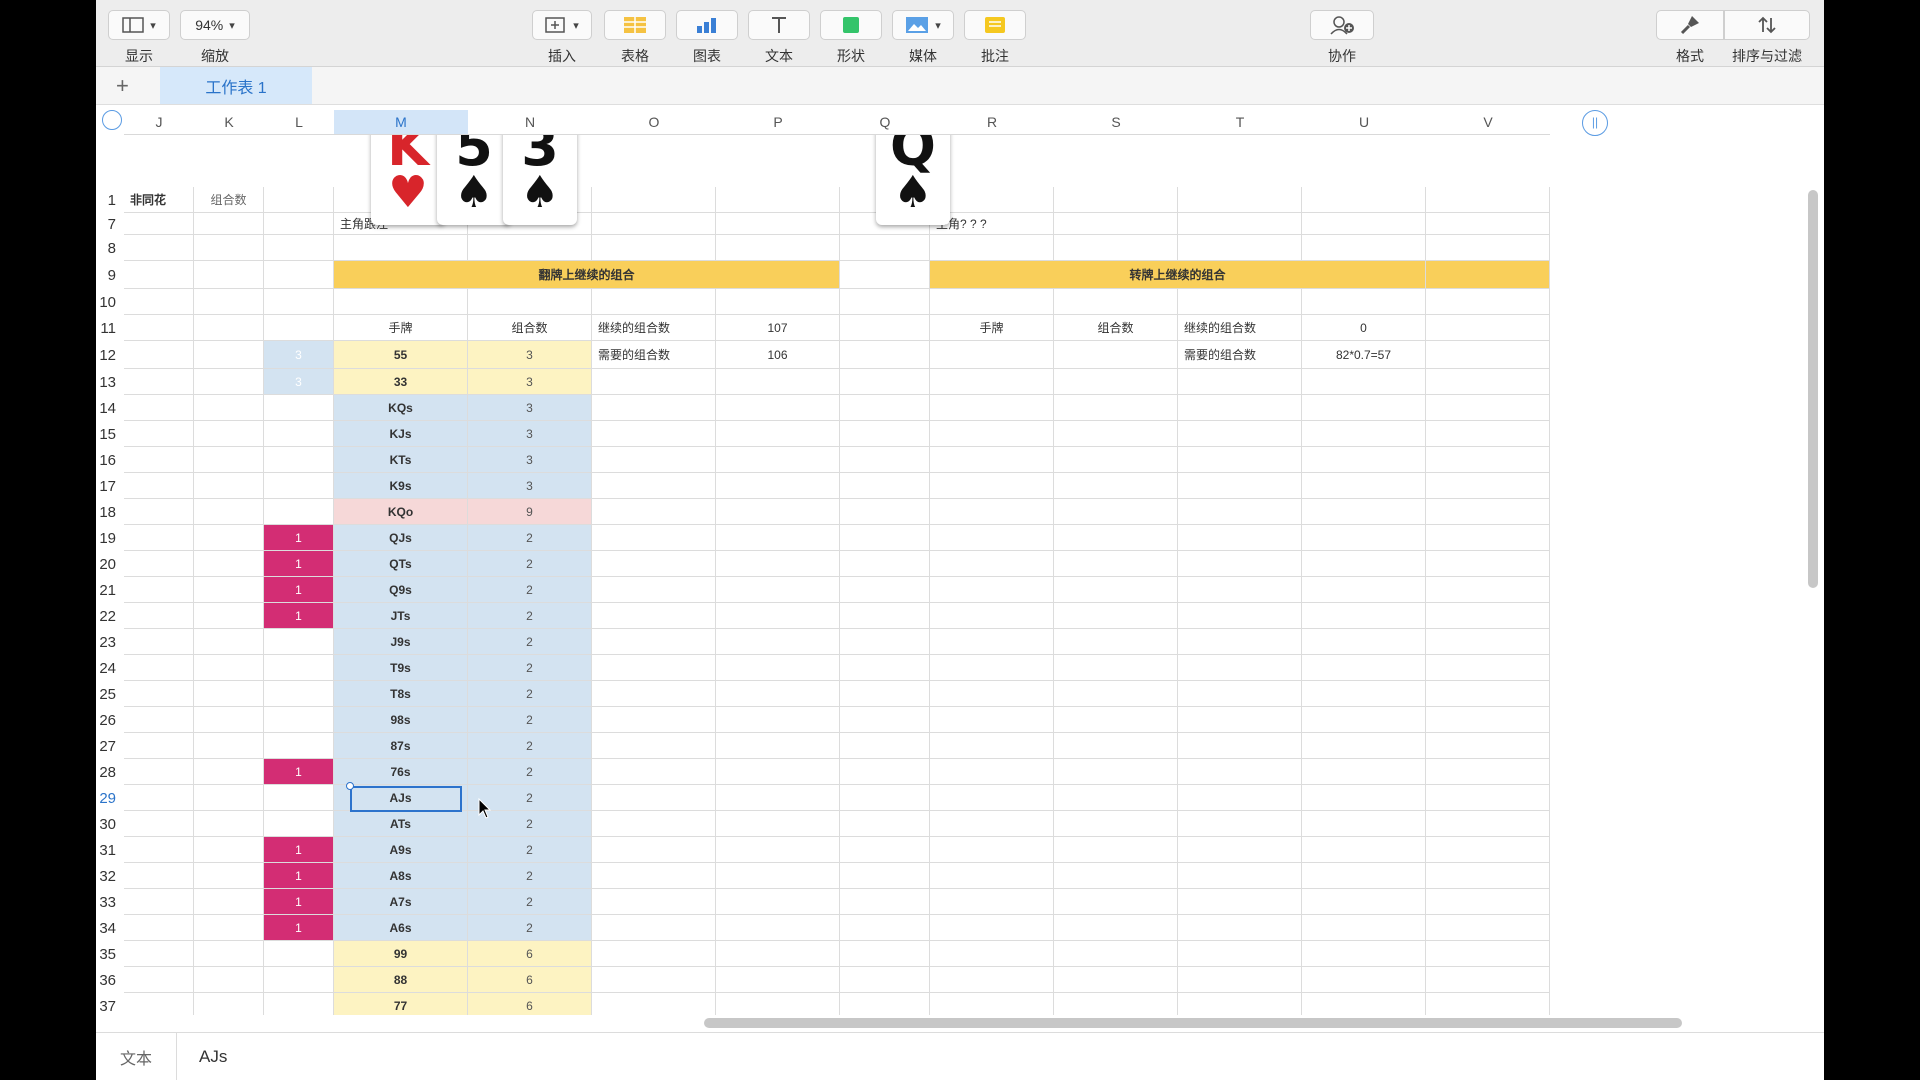 The height and width of the screenshot is (1080, 1920). What do you see at coordinates (1364, 746) in the screenshot?
I see `cell-U27` at bounding box center [1364, 746].